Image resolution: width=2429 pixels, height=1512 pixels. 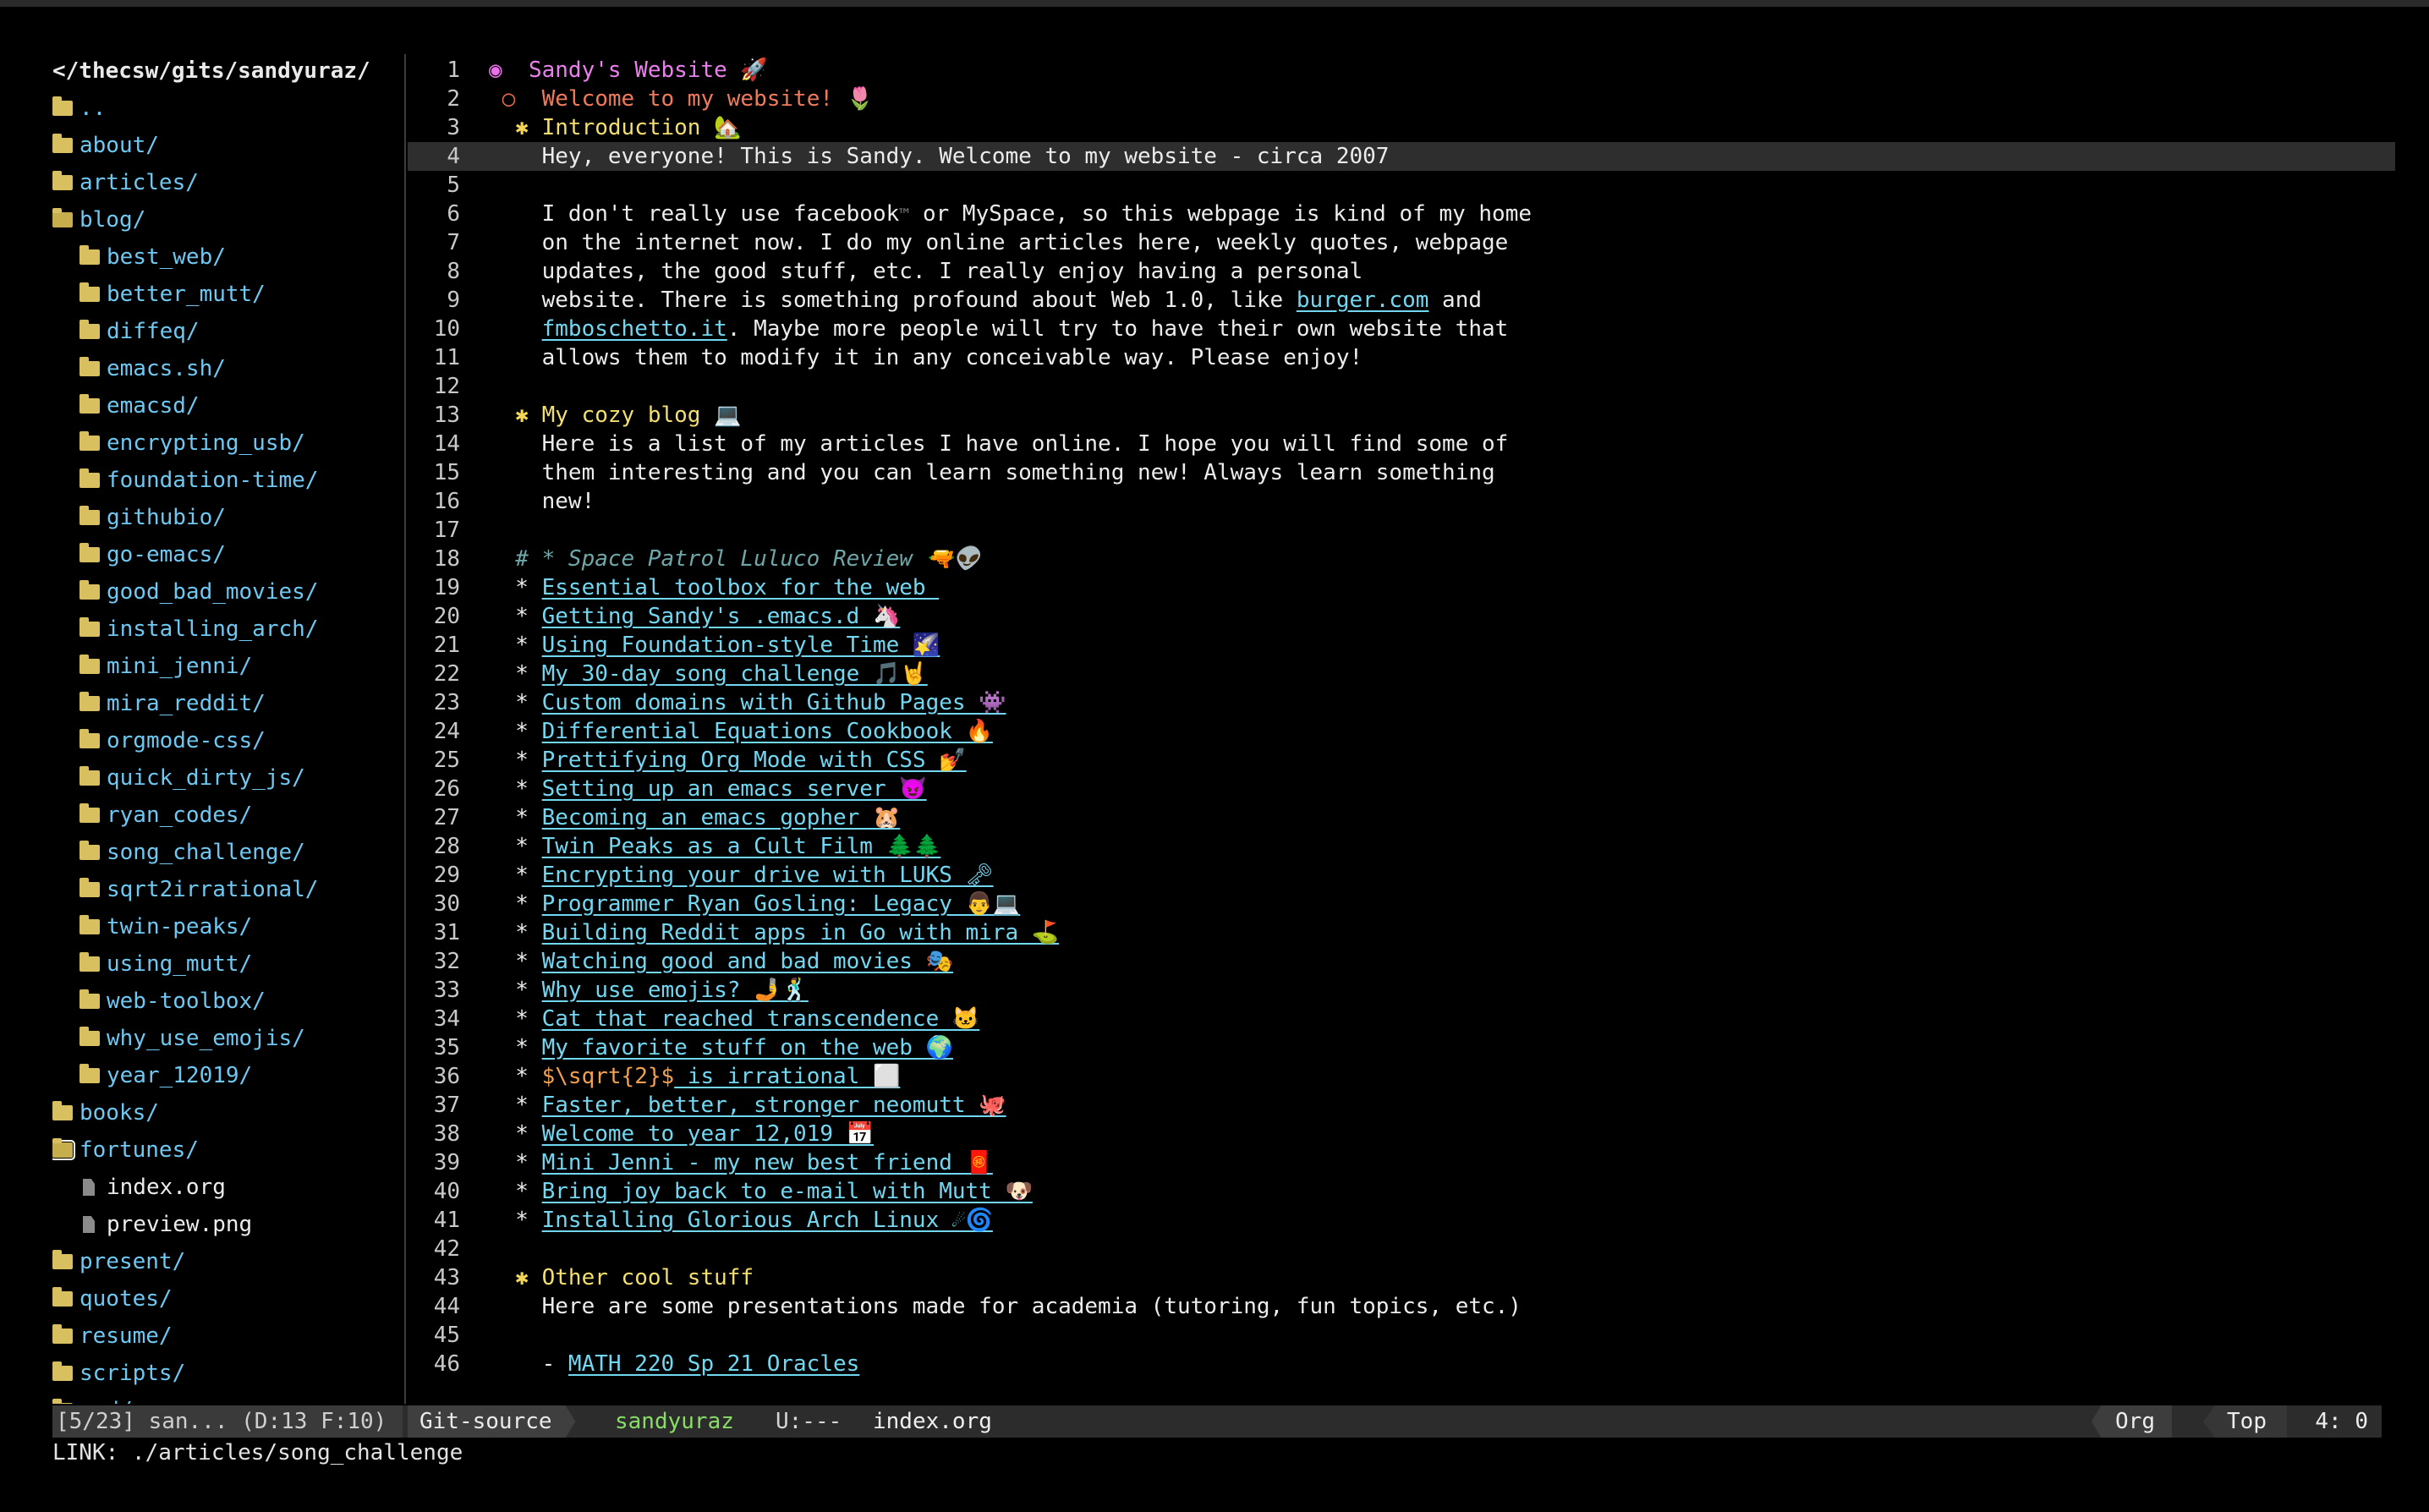 I want to click on editor-line: 24 * Differential Equations Cookbook 🔥, so click(x=1401, y=731).